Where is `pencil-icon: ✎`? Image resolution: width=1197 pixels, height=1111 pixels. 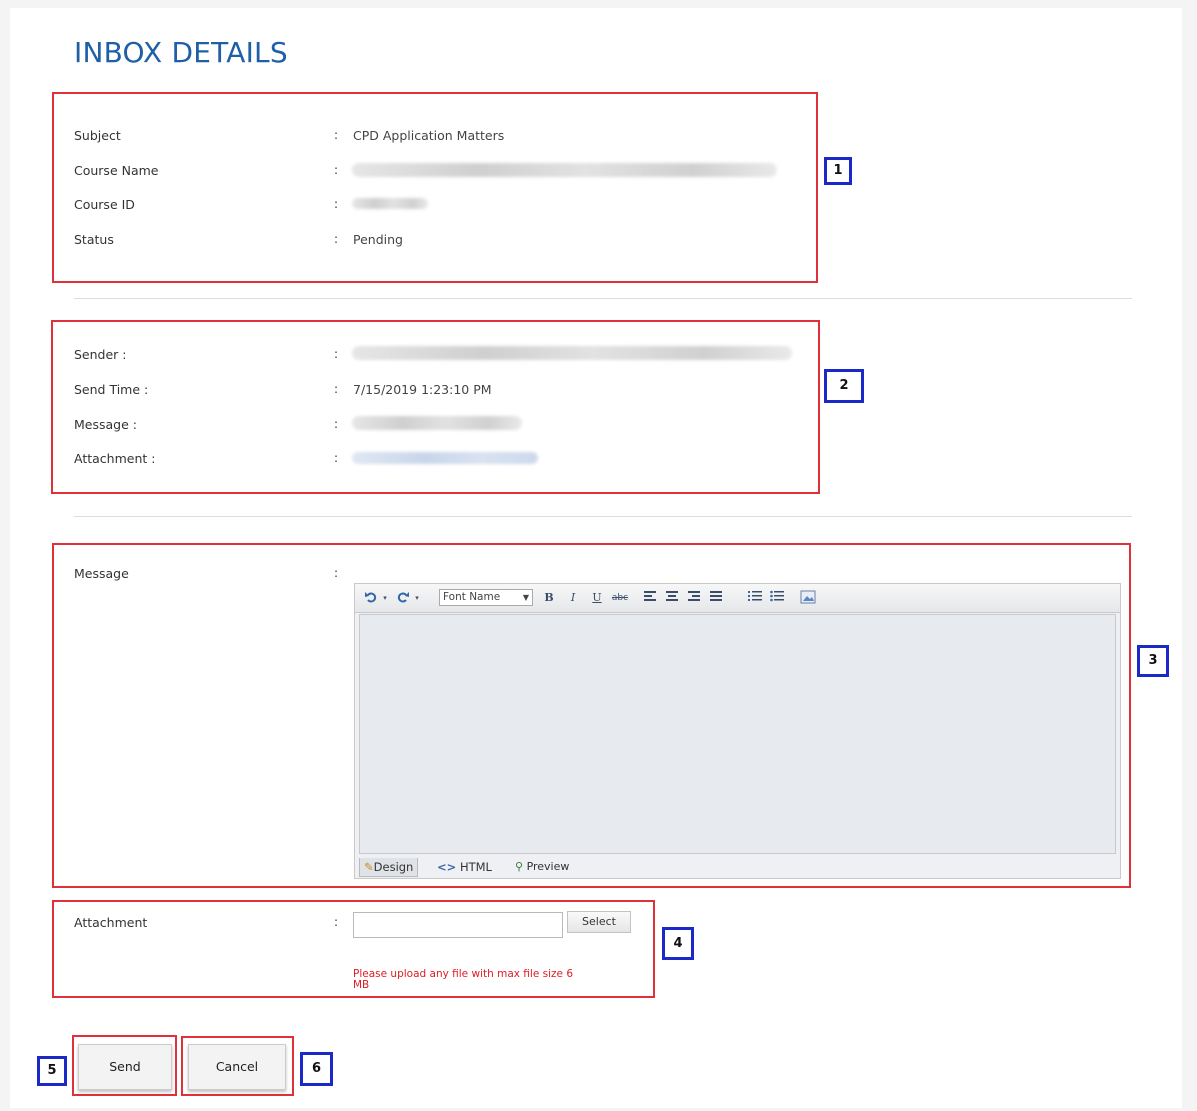
pencil-icon: ✎ is located at coordinates (369, 867).